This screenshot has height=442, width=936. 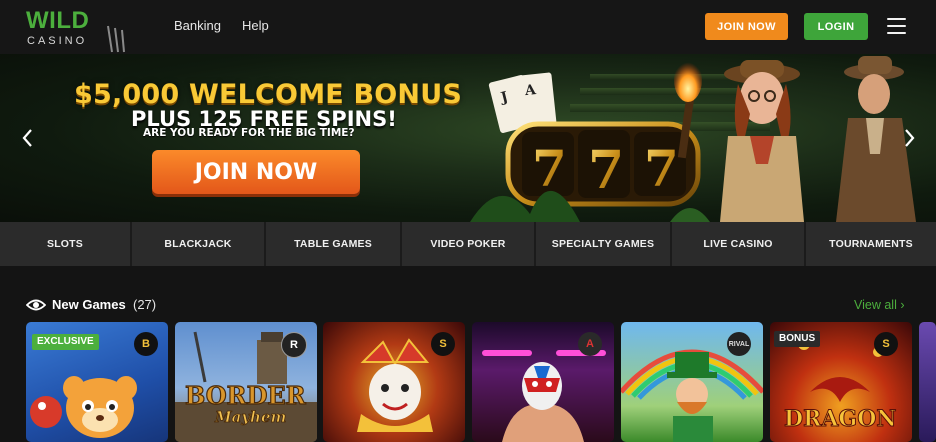 What do you see at coordinates (197, 26) in the screenshot?
I see `nav-banking-link: Banking` at bounding box center [197, 26].